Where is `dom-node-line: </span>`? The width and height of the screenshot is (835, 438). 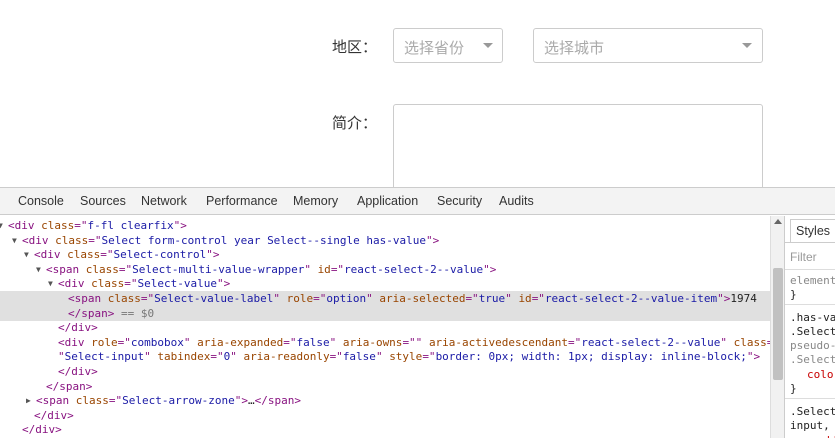
dom-node-line: </span> is located at coordinates (385, 386).